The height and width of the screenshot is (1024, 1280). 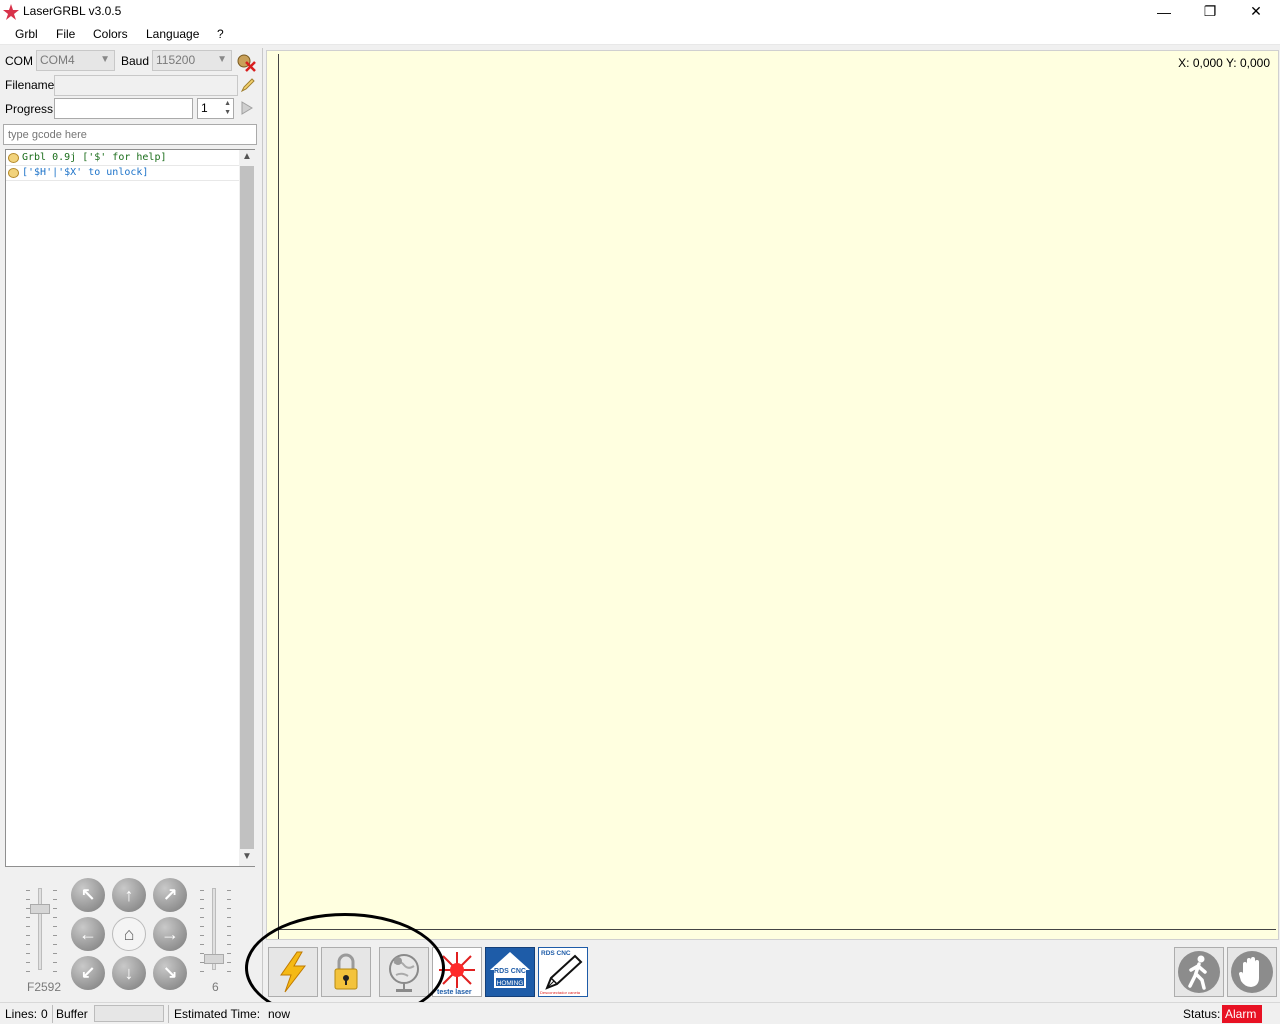 I want to click on status-label: Status:, so click(x=1202, y=1014).